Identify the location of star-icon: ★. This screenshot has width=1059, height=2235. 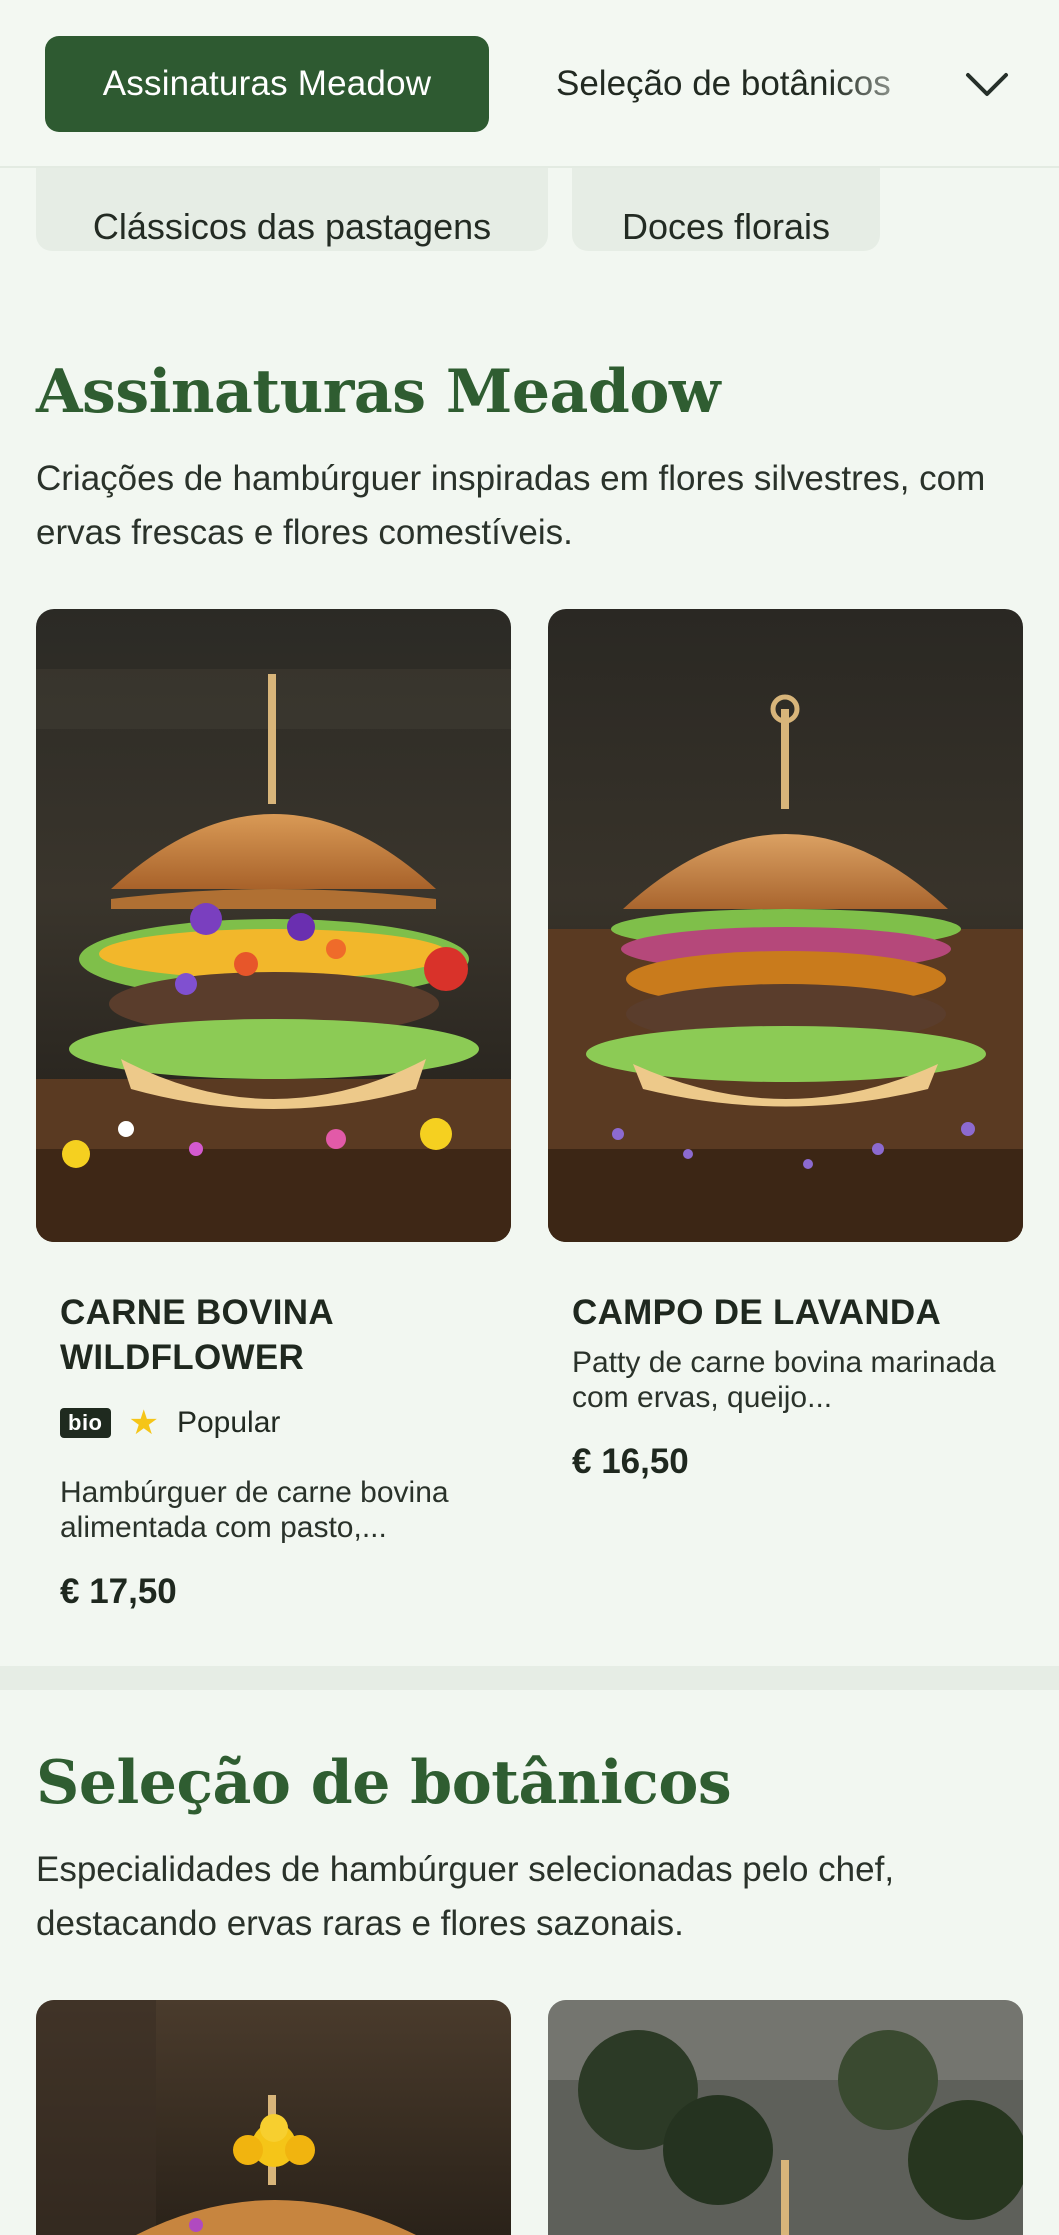
(143, 1423).